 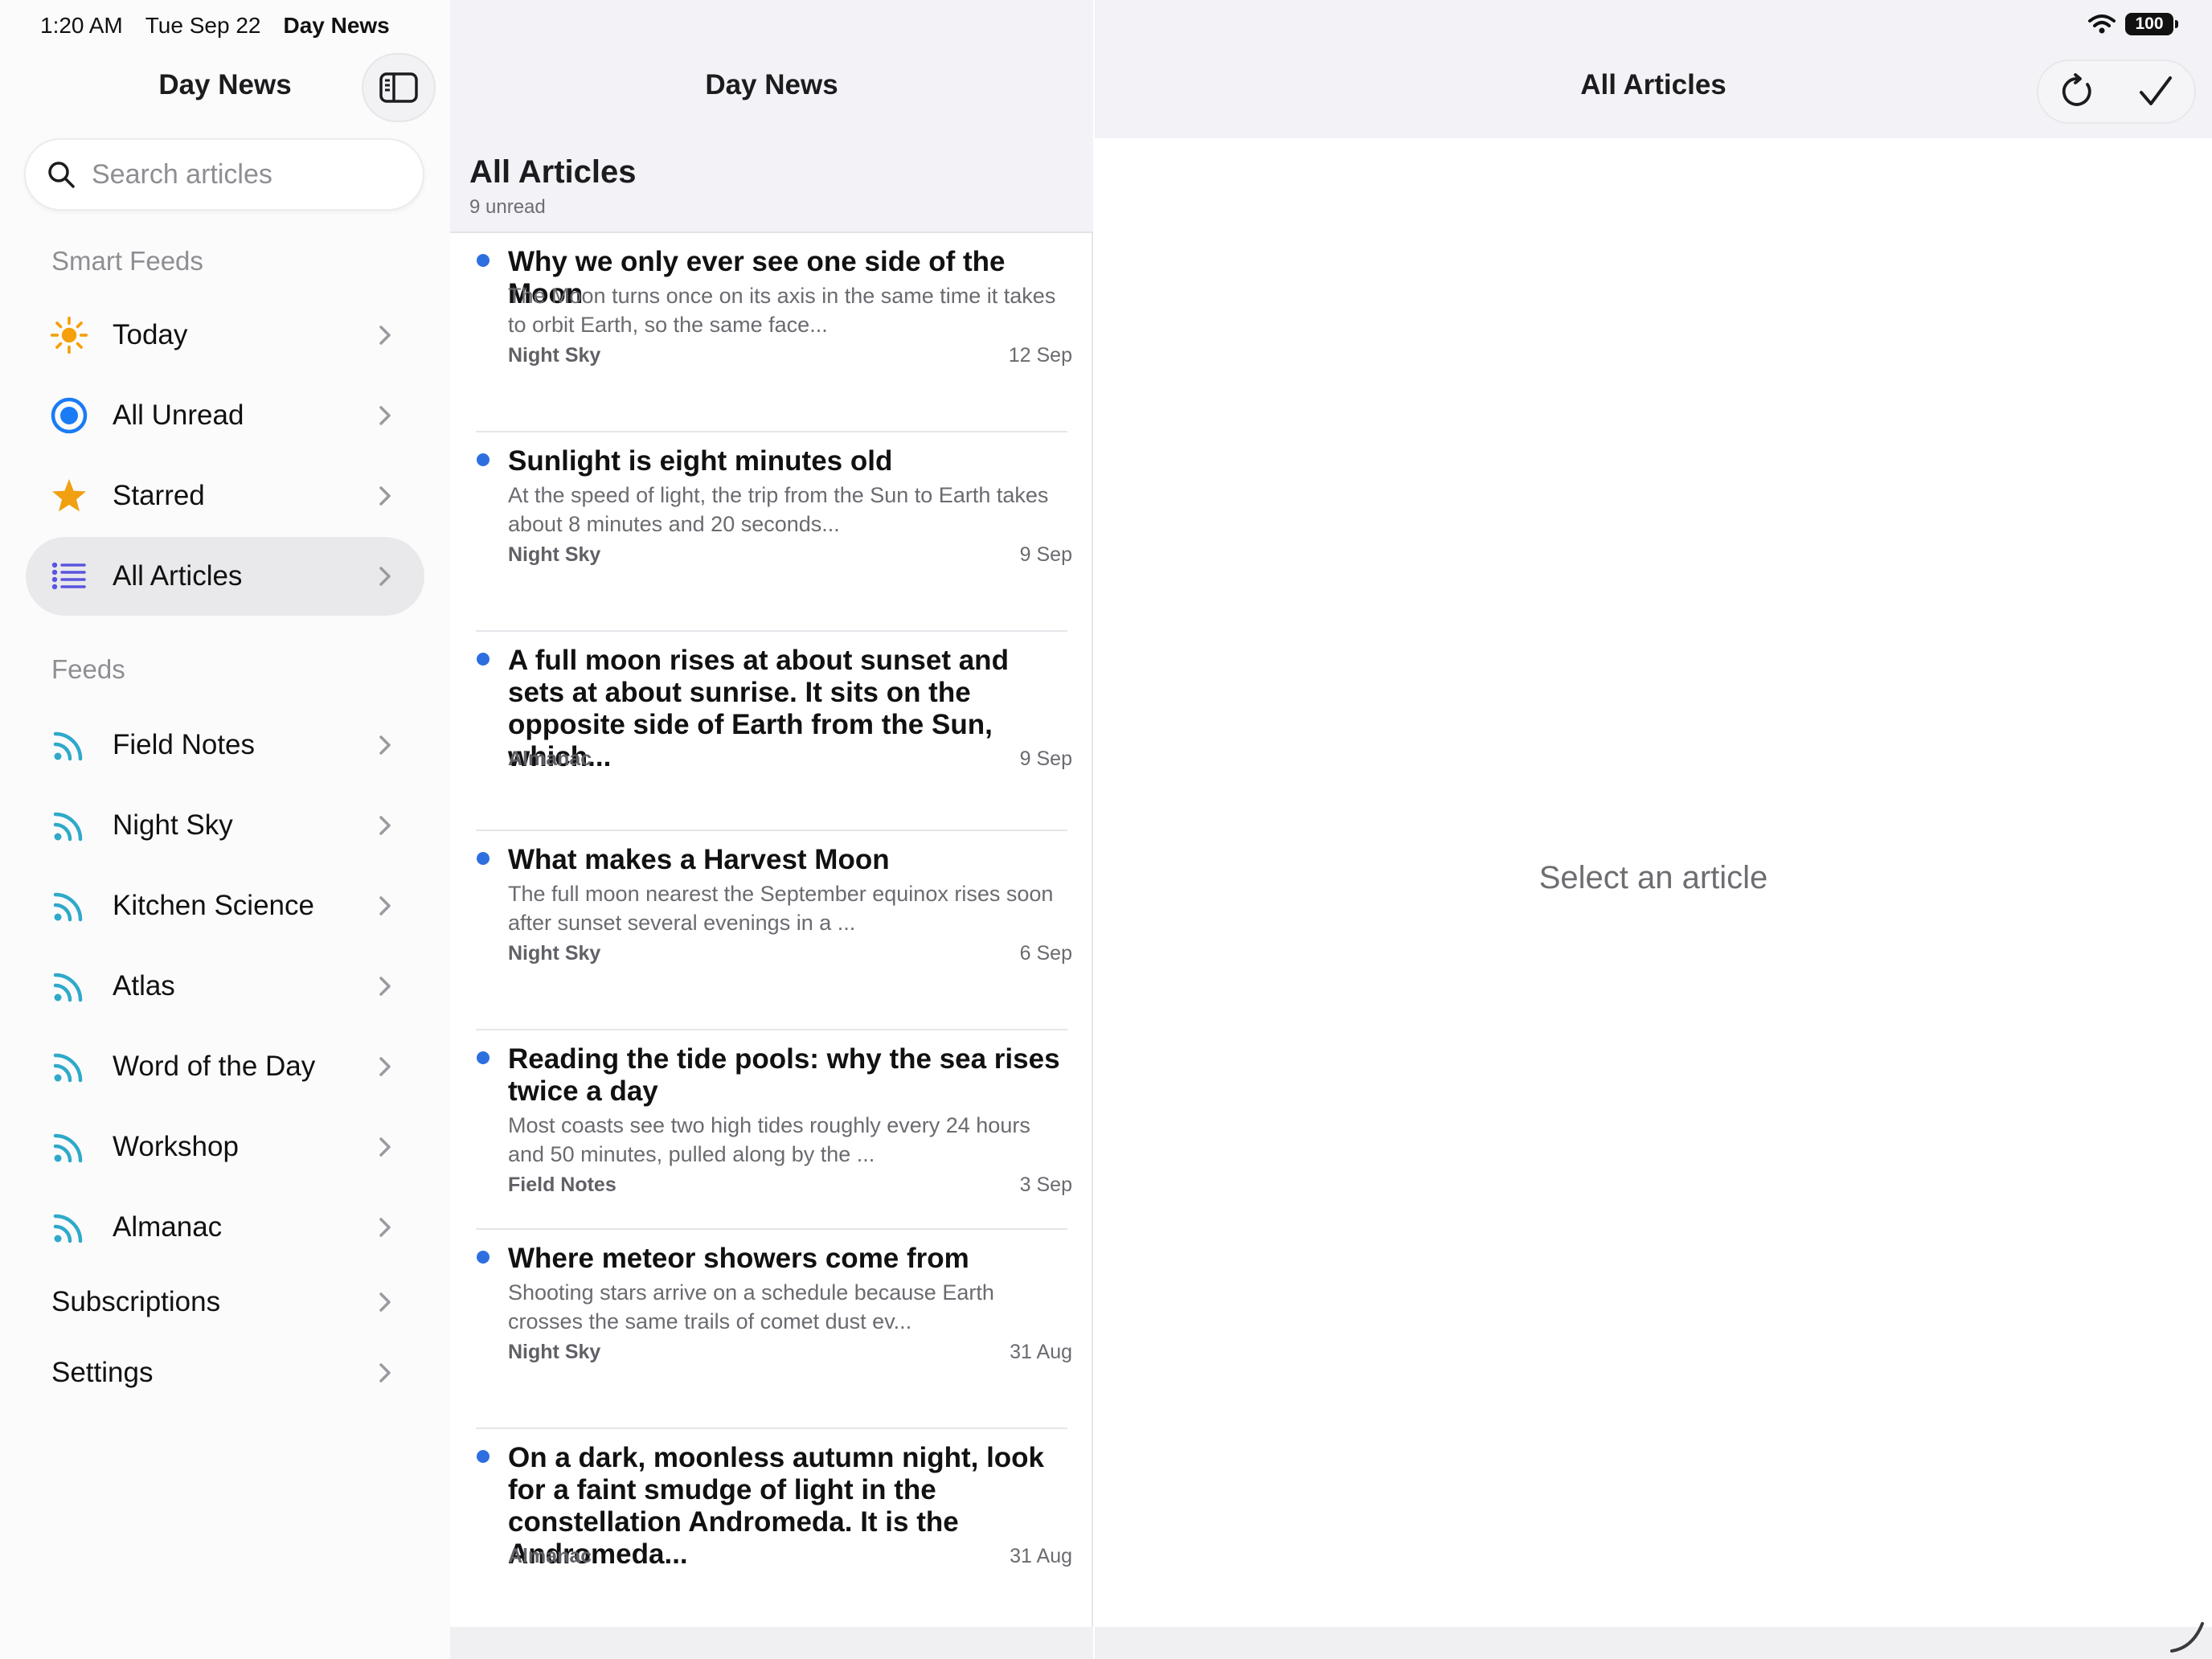 I want to click on sidebar-item-label: All Articles, so click(x=178, y=576).